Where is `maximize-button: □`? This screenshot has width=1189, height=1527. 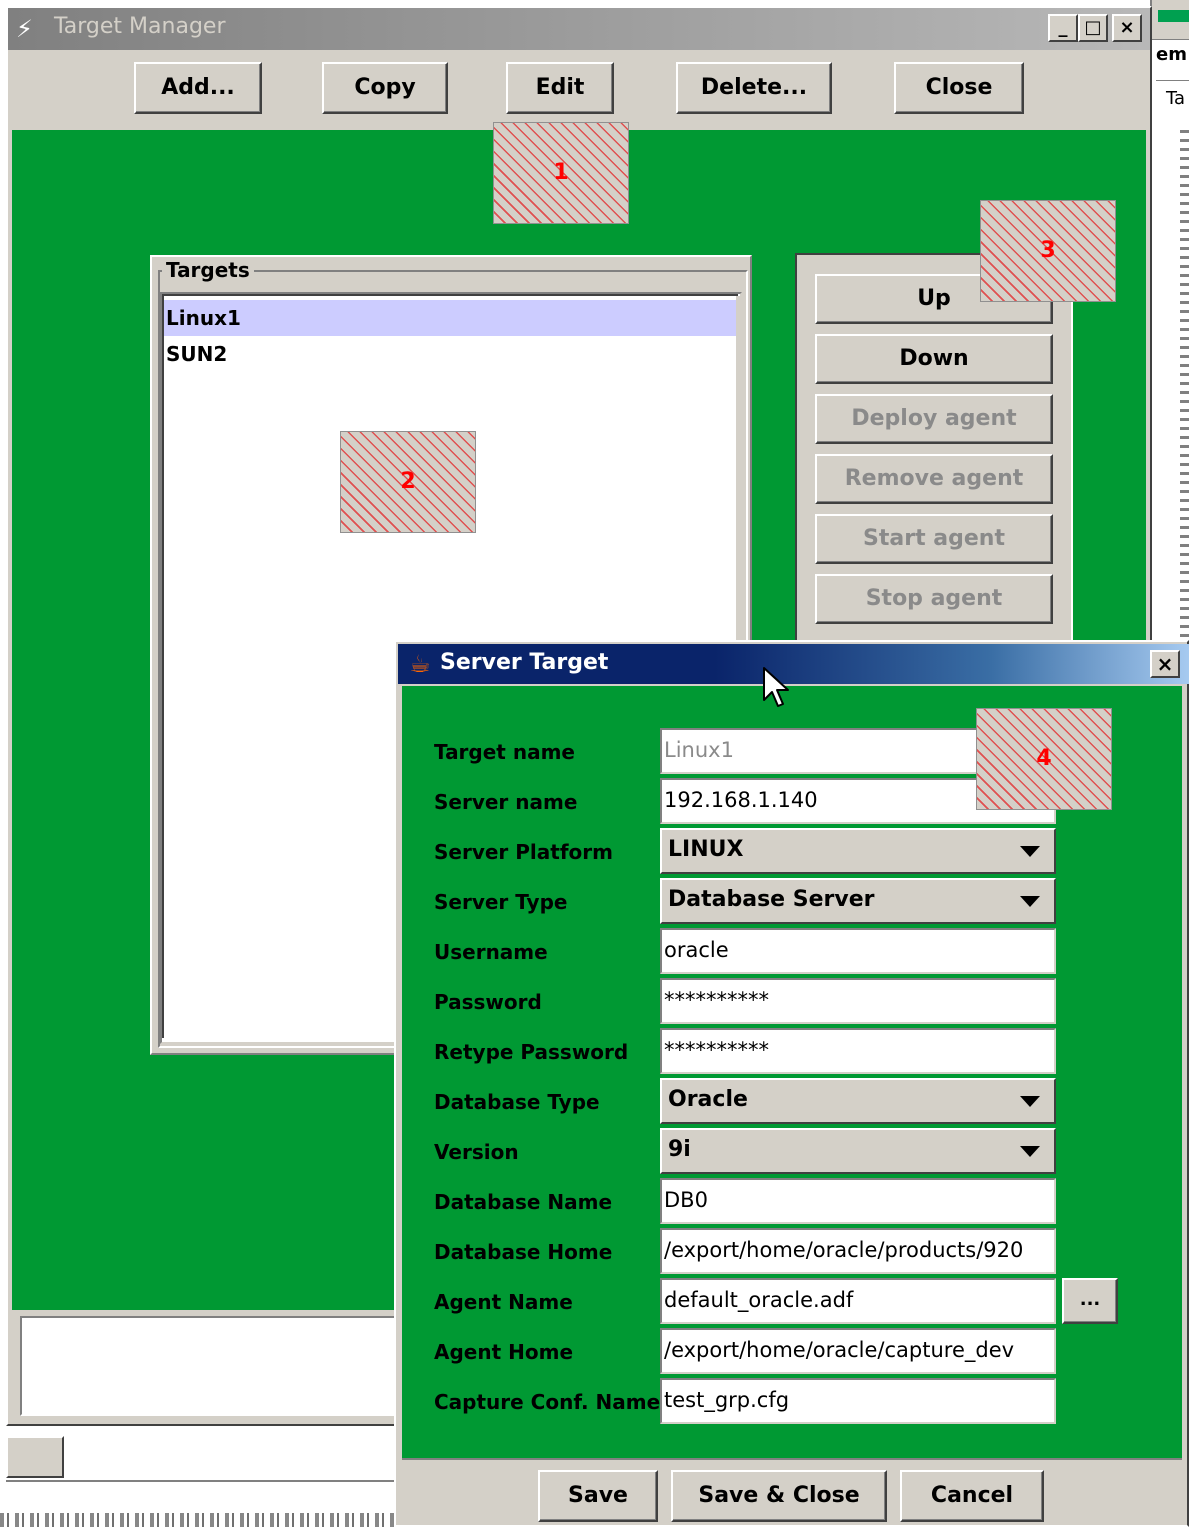 maximize-button: □ is located at coordinates (1093, 28).